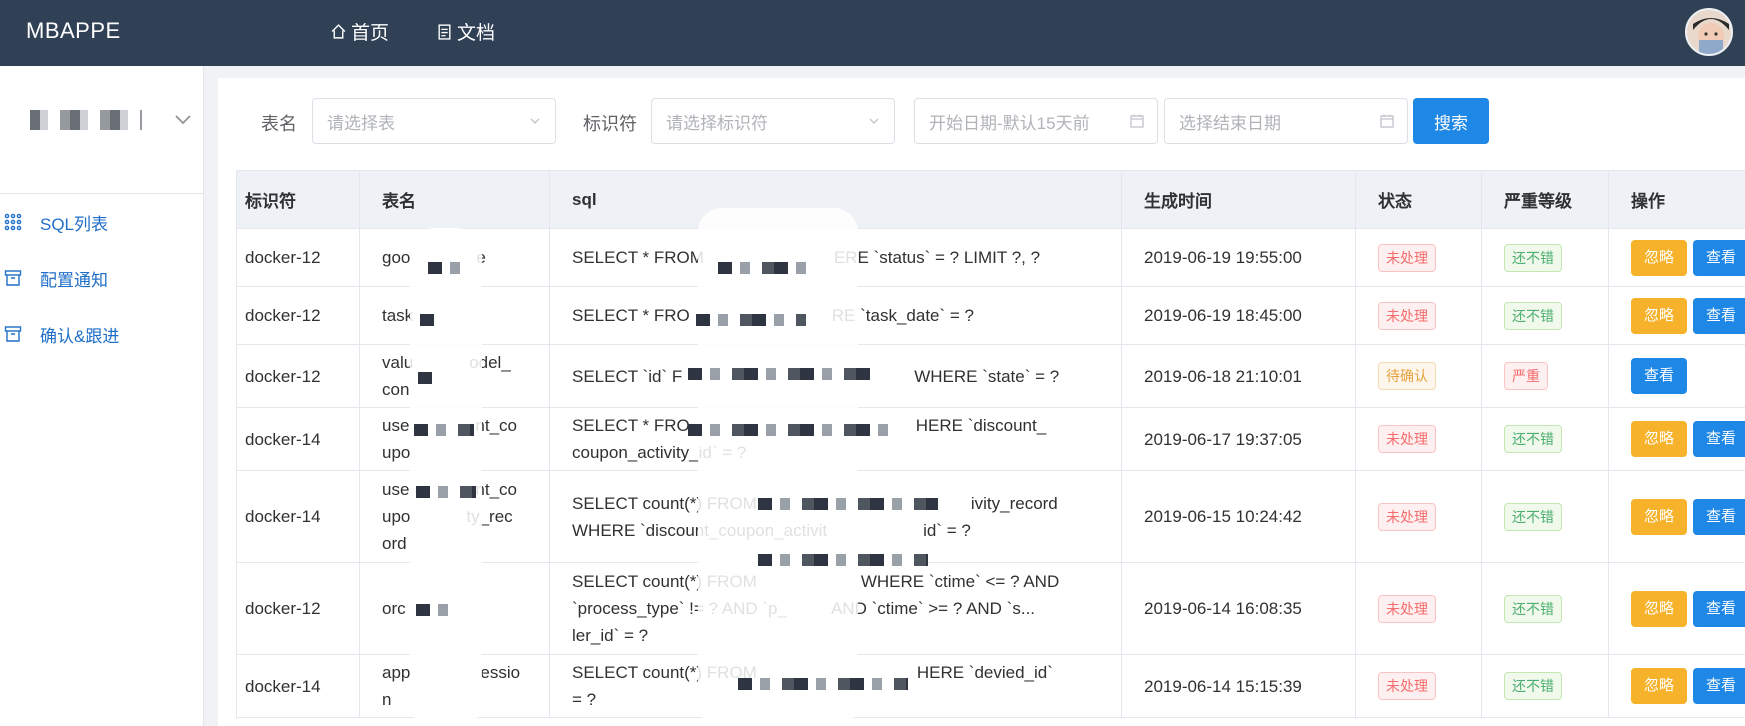  I want to click on table-select: 请选择表, so click(434, 121).